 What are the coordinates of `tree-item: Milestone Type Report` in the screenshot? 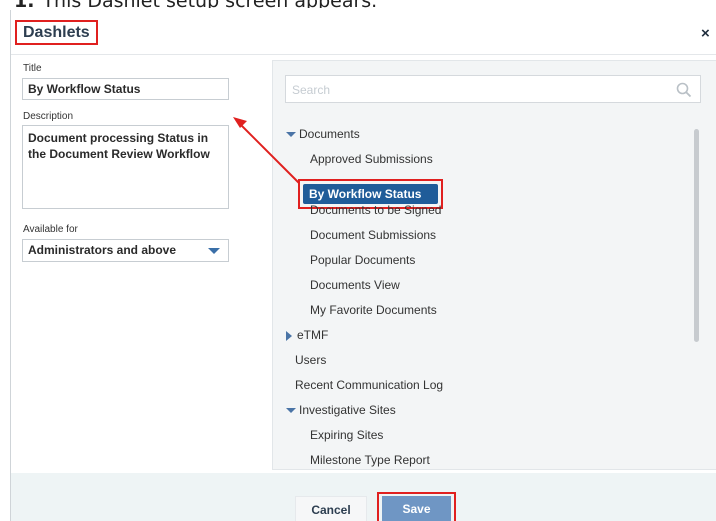 It's located at (370, 460).